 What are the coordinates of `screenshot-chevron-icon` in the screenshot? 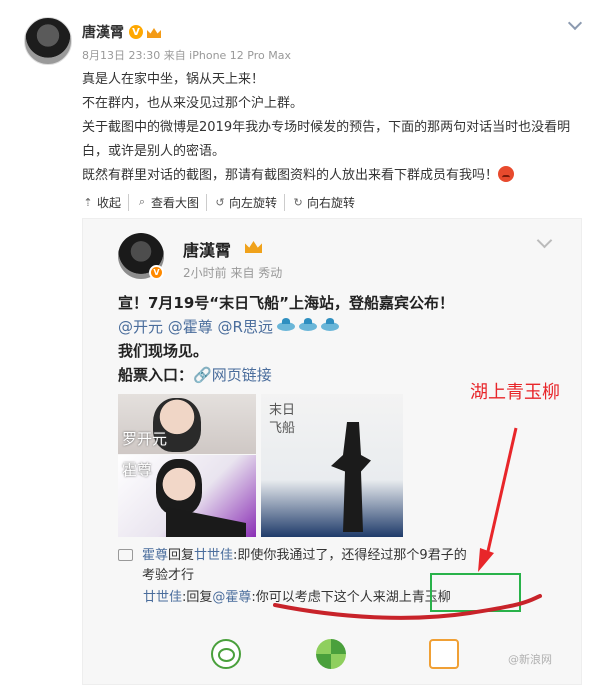 It's located at (545, 242).